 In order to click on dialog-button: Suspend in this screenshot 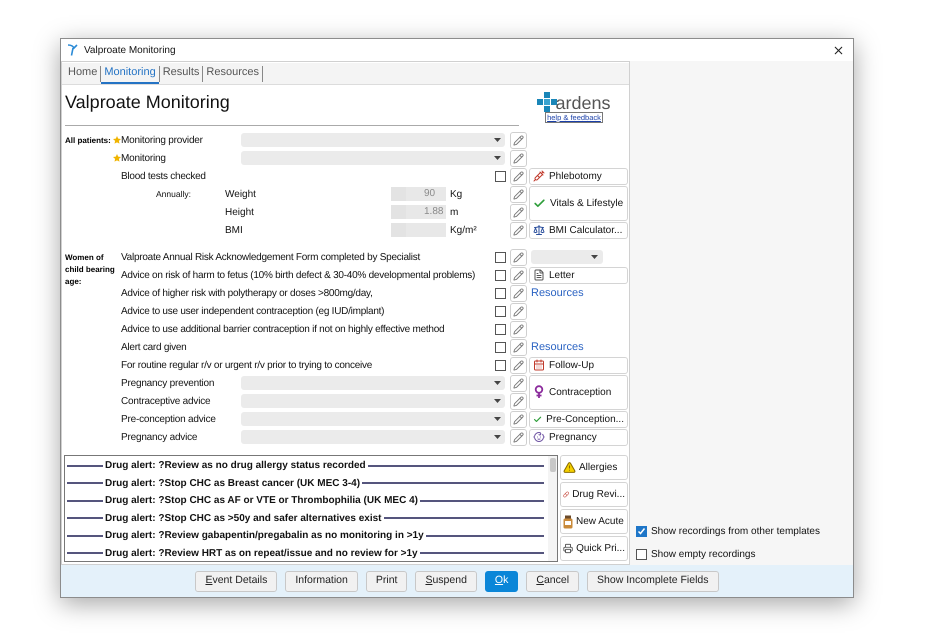, I will do `click(446, 581)`.